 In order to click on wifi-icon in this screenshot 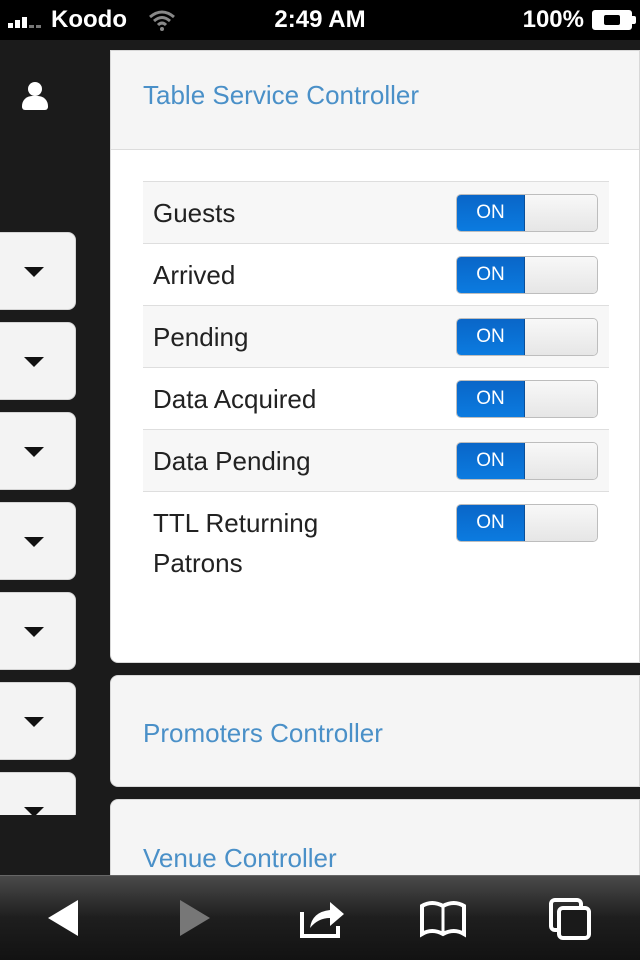, I will do `click(162, 20)`.